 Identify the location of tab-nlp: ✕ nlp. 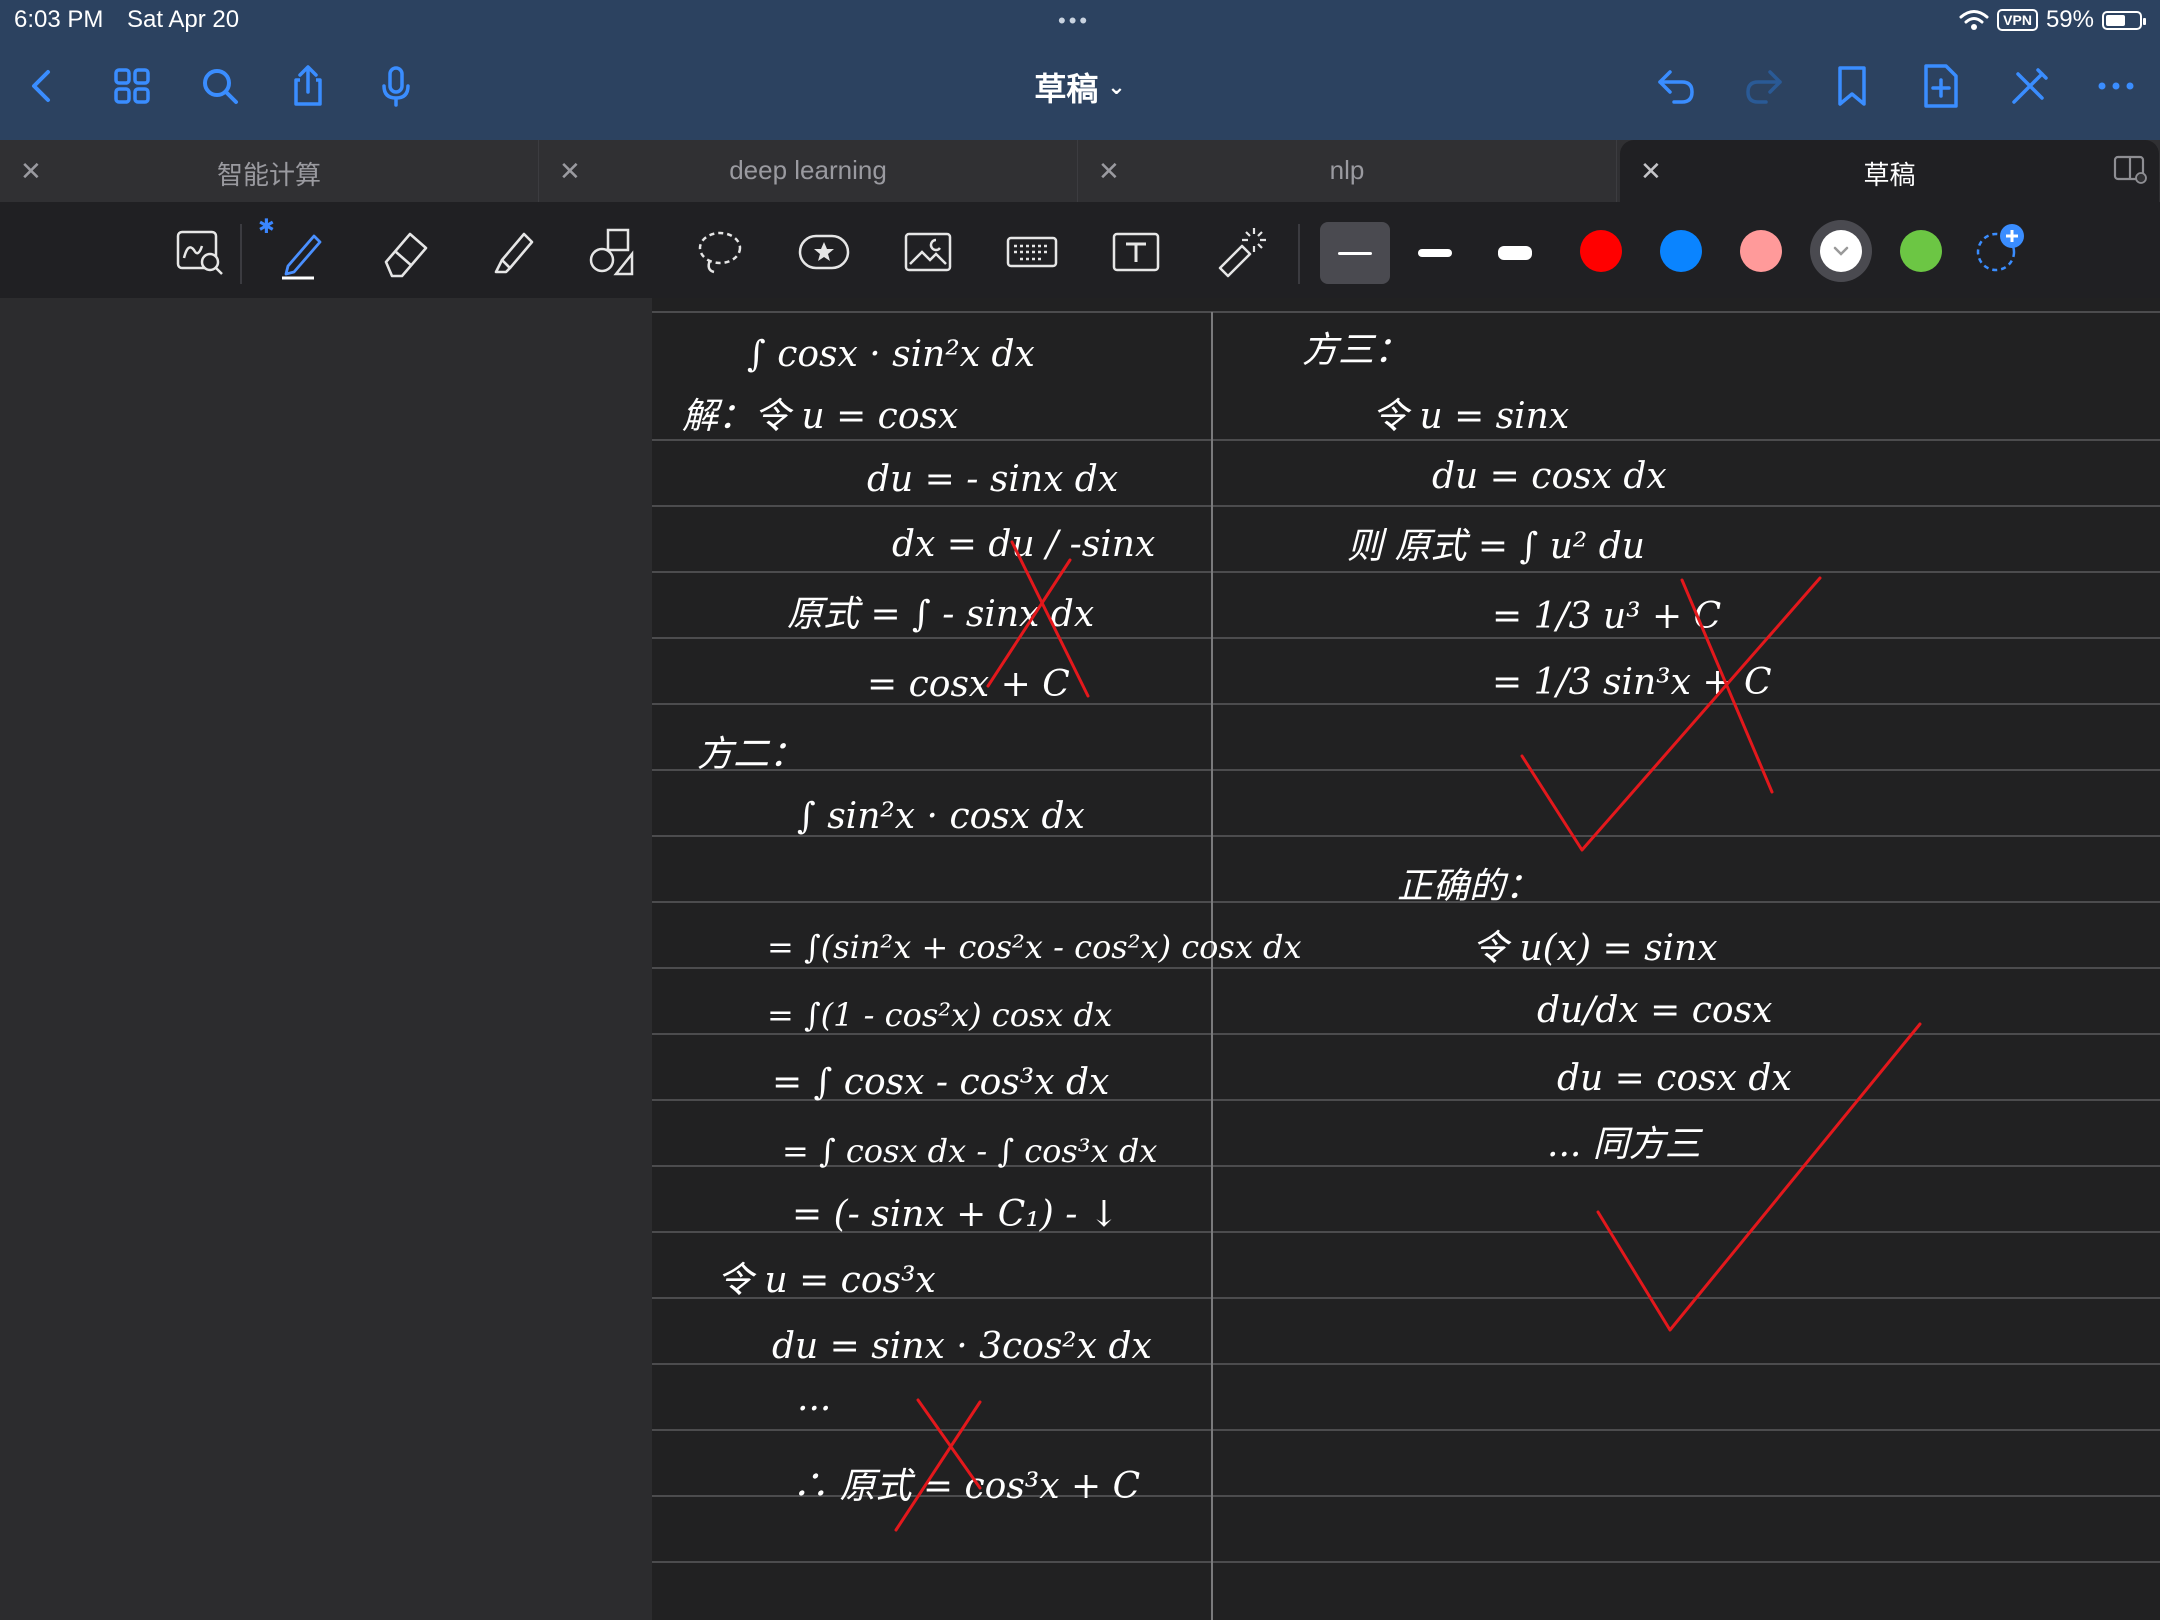
(1347, 171).